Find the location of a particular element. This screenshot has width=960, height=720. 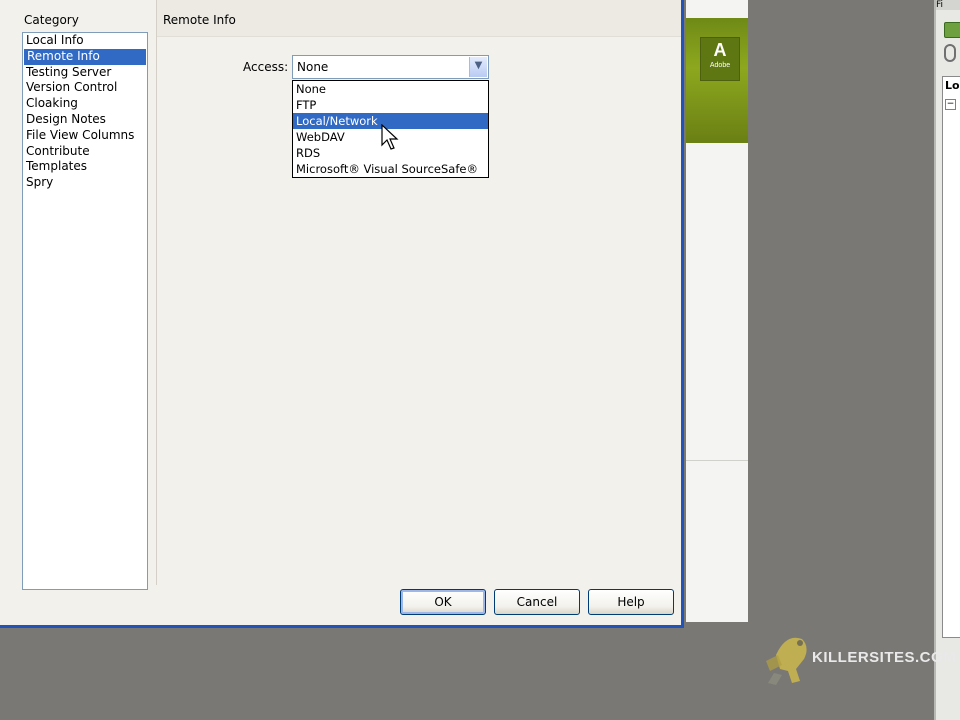

ok-button: OK is located at coordinates (443, 602).